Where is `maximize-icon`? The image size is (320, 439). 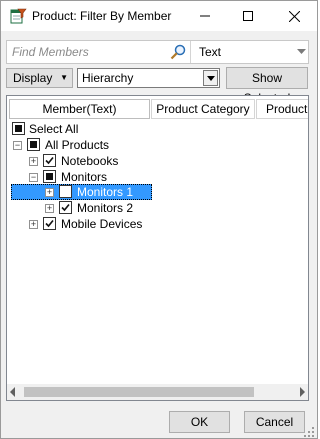
maximize-icon is located at coordinates (248, 16).